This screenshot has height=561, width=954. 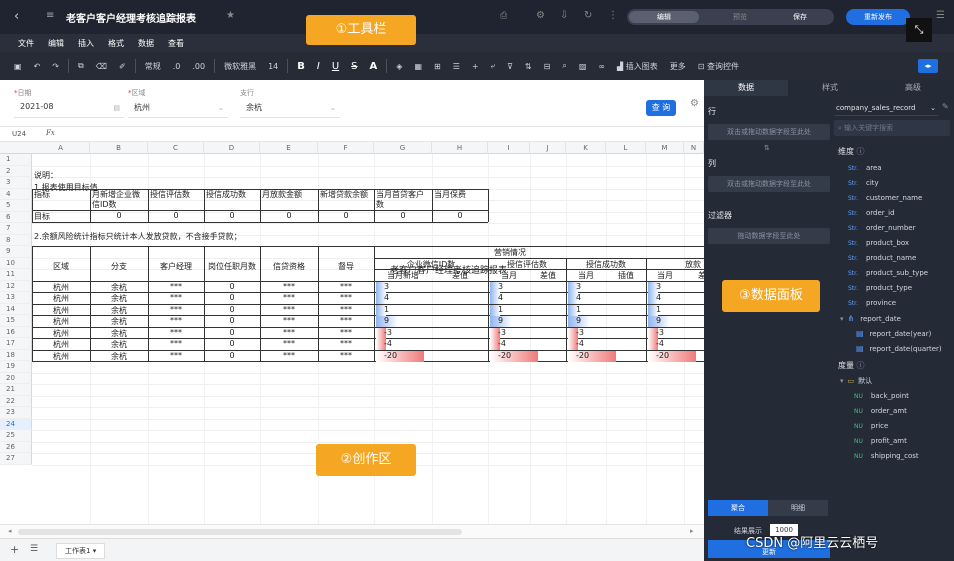 What do you see at coordinates (16, 309) in the screenshot?
I see `row-header: 14` at bounding box center [16, 309].